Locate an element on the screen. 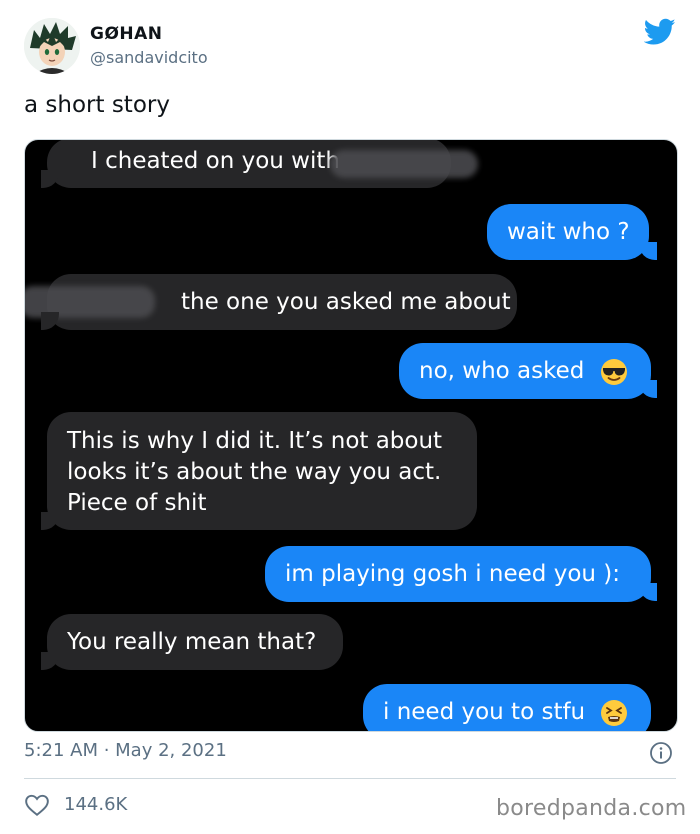 The image size is (700, 834). watermark: boredpanda.com is located at coordinates (591, 808).